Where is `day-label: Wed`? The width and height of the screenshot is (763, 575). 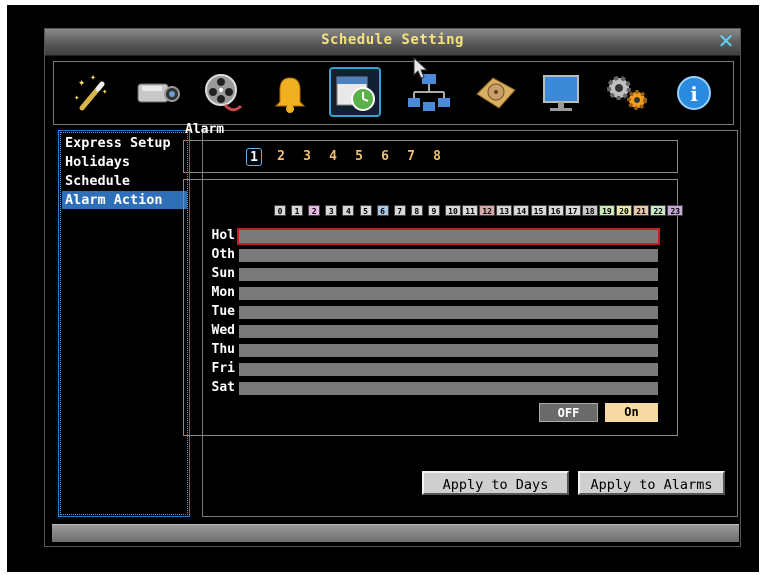
day-label: Wed is located at coordinates (223, 330).